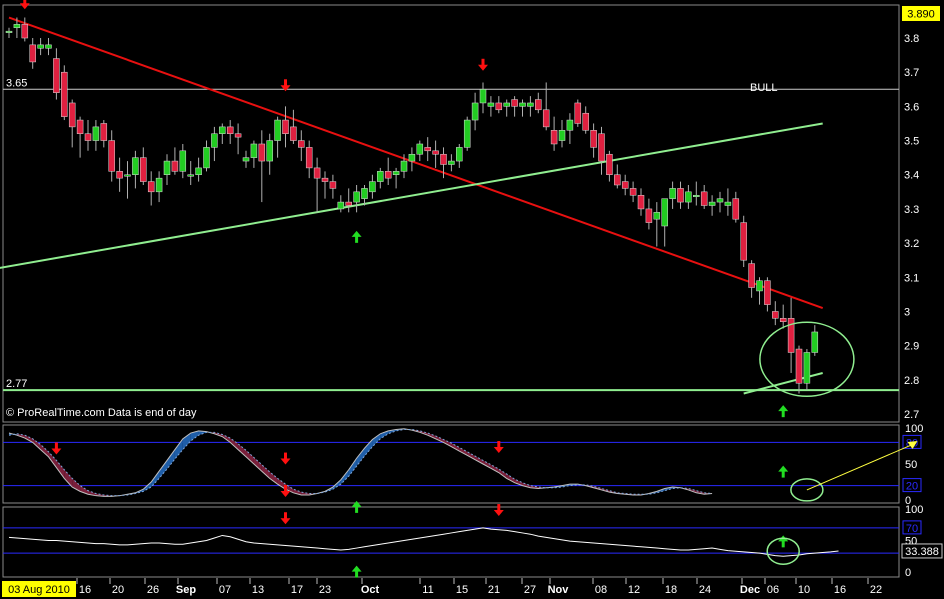 The width and height of the screenshot is (944, 599). I want to click on bull-label: BULL, so click(764, 88).